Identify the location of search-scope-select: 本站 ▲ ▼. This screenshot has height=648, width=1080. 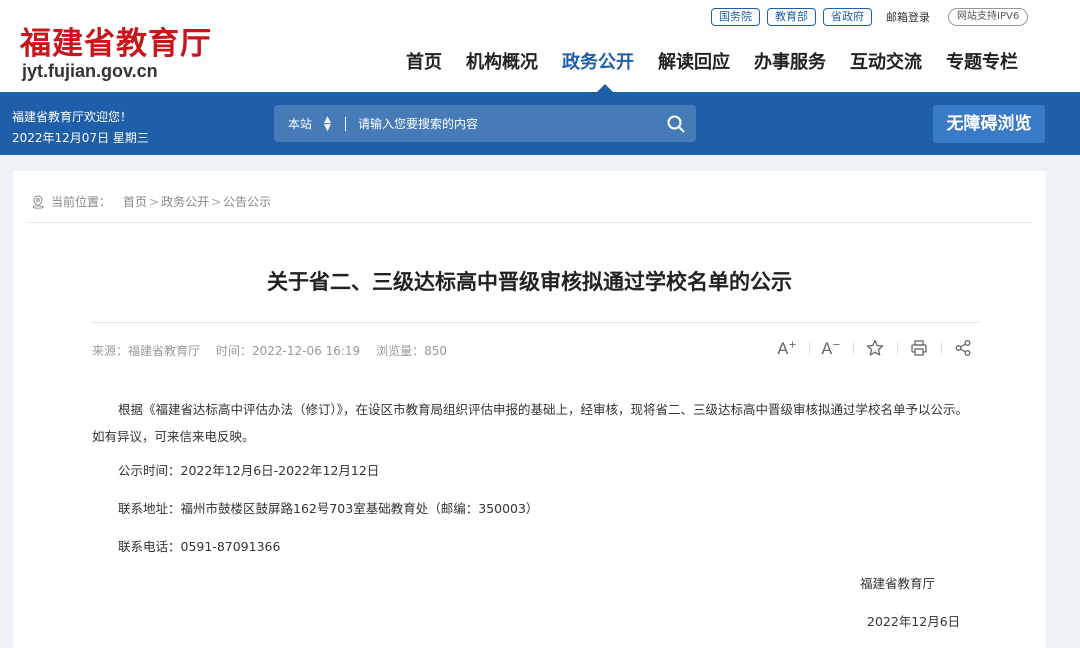
(309, 123).